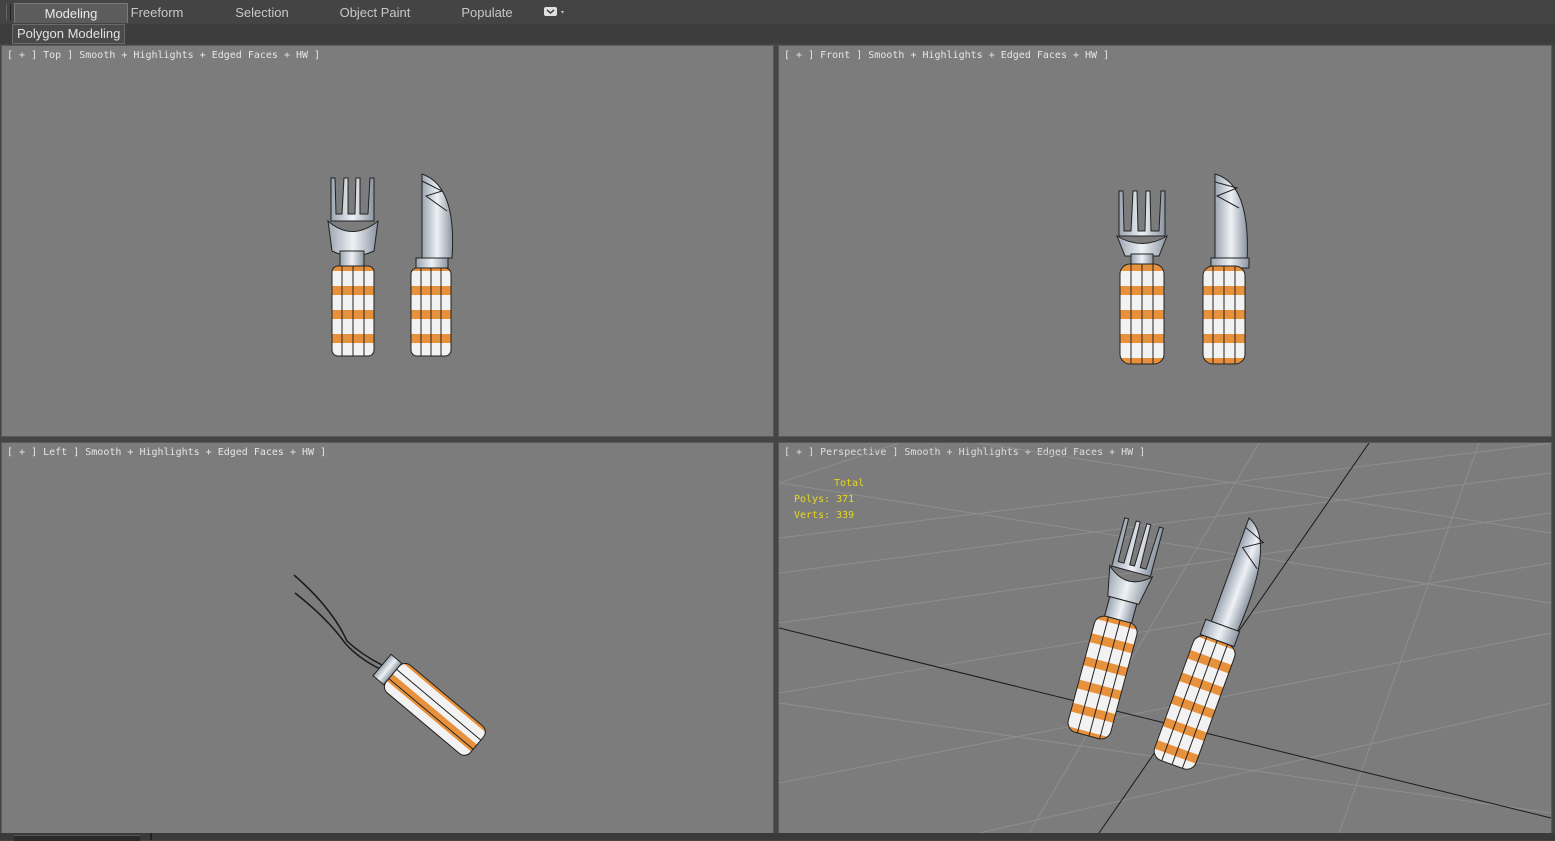 The image size is (1555, 841). I want to click on top-view-fork-knife-model, so click(390, 265).